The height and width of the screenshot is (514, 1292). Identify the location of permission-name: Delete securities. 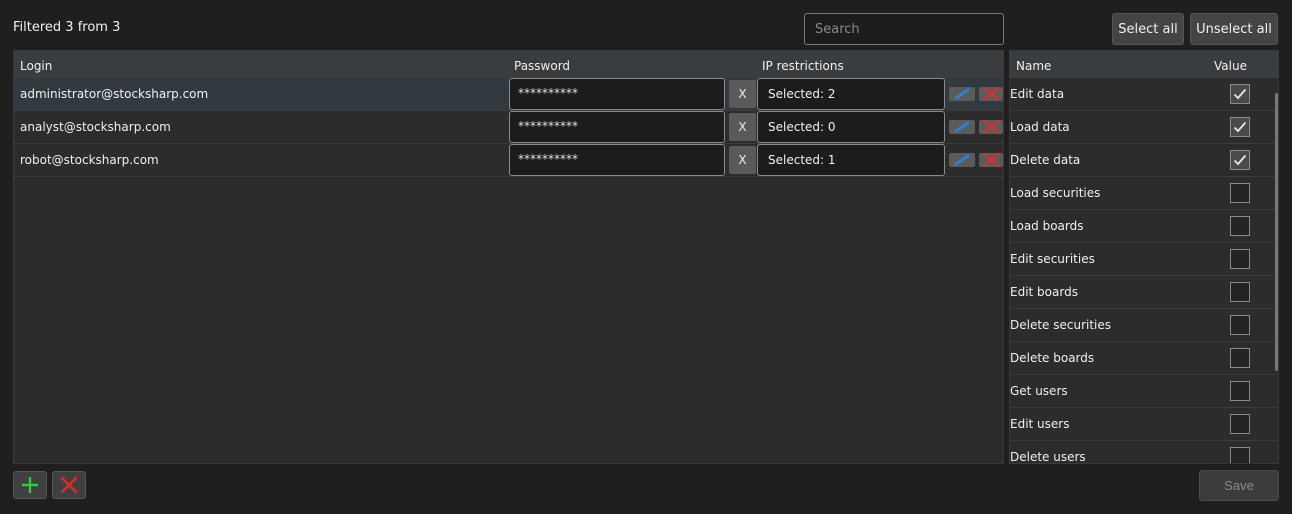
(1061, 325).